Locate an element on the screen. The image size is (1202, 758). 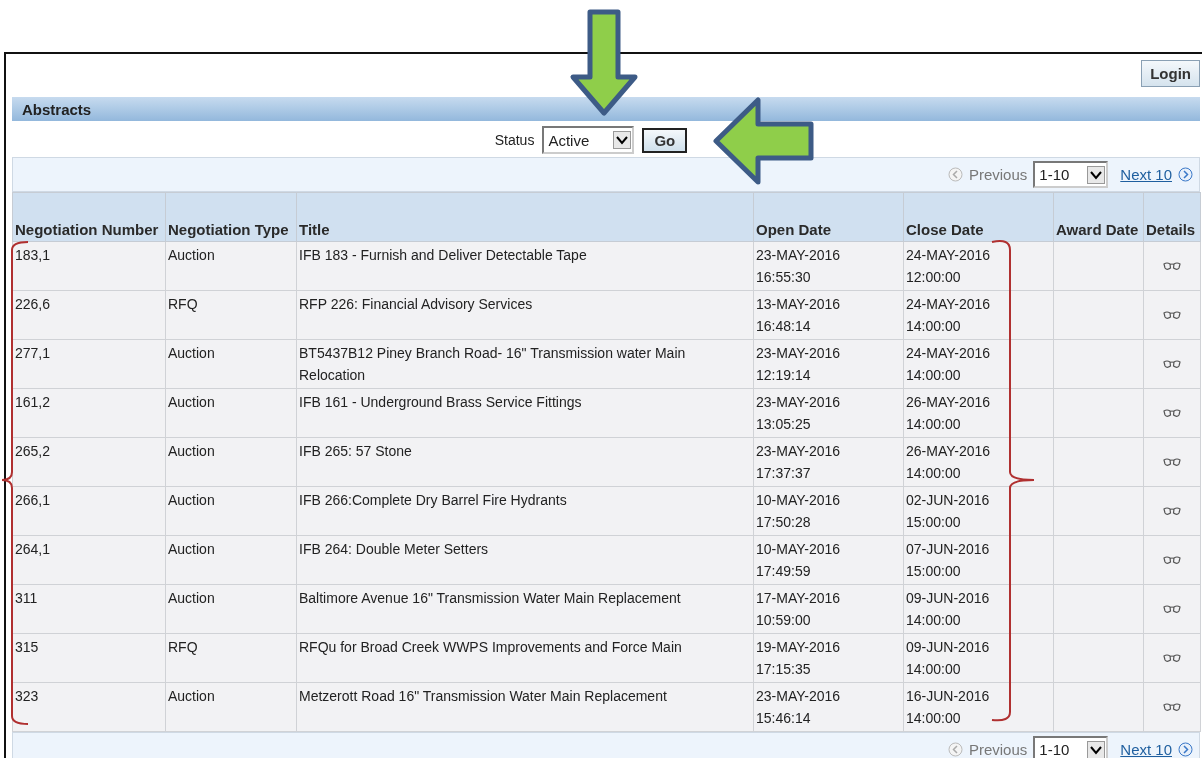
go-button: Go is located at coordinates (665, 140).